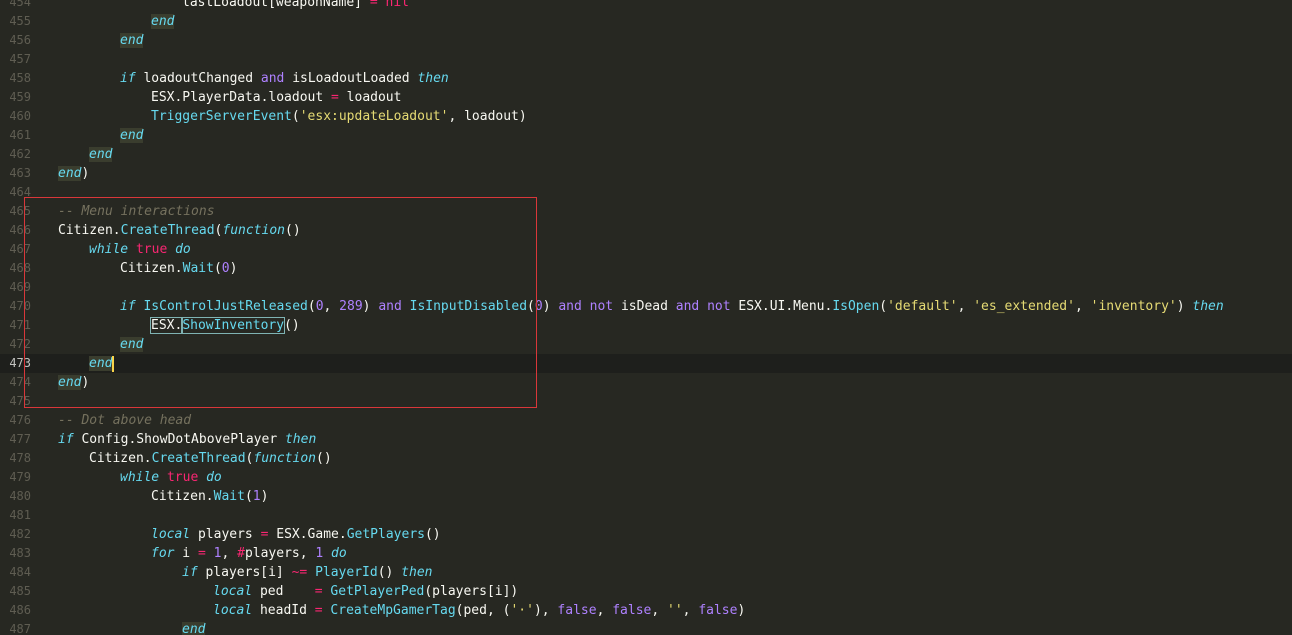 The image size is (1292, 635). Describe the element at coordinates (646, 230) in the screenshot. I see `code-line: 466 Citizen.CreateThread(function()` at that location.